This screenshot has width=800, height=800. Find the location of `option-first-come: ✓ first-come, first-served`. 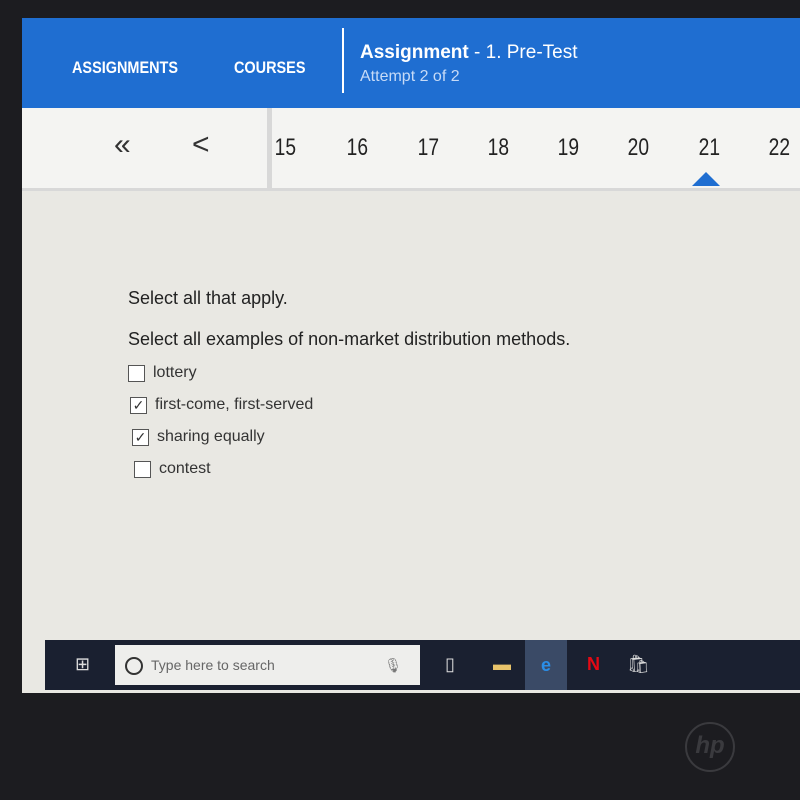

option-first-come: ✓ first-come, first-served is located at coordinates (350, 405).